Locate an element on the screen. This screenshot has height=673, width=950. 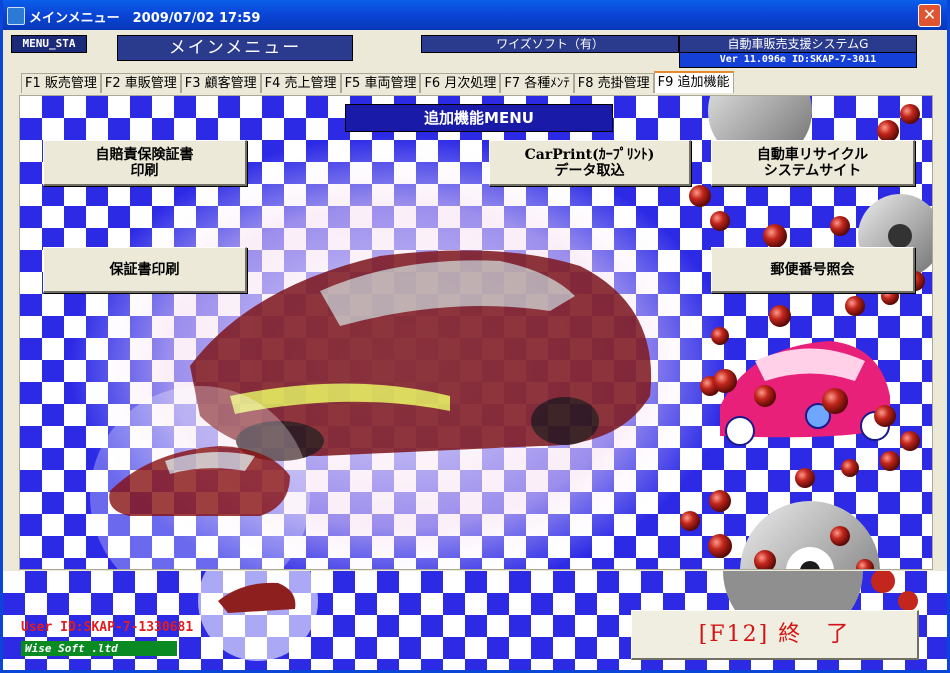
carprint-import-button: CarPrint(ｶｰﾌﾟﾘﾝﾄ) データ取込 is located at coordinates (590, 163).